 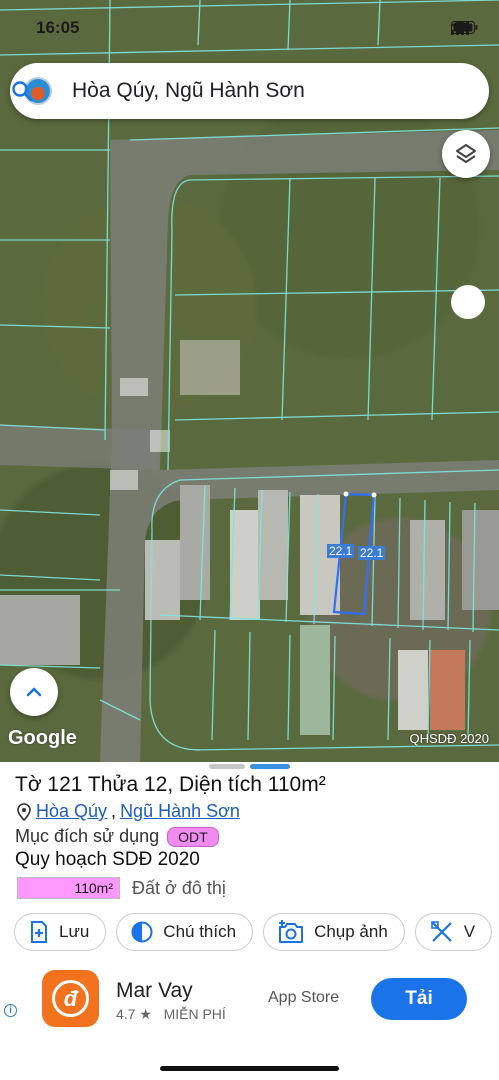 I want to click on battery-icon, so click(x=464, y=27).